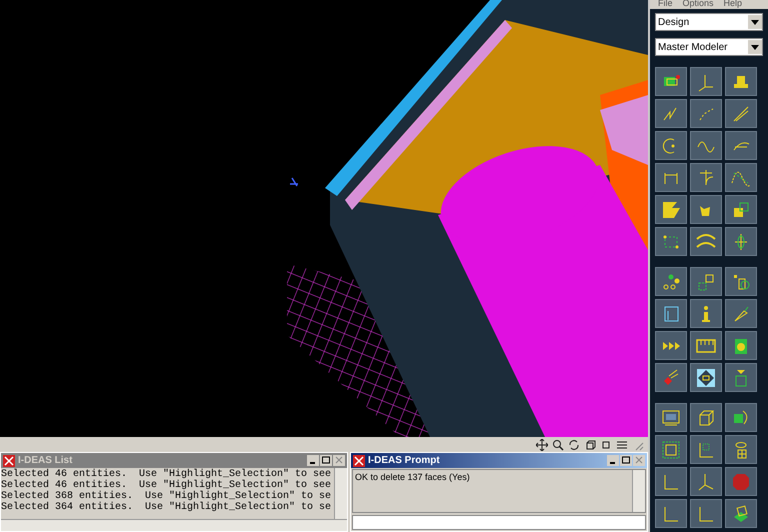 This screenshot has height=532, width=768. What do you see at coordinates (574, 444) in the screenshot?
I see `rotate-icon` at bounding box center [574, 444].